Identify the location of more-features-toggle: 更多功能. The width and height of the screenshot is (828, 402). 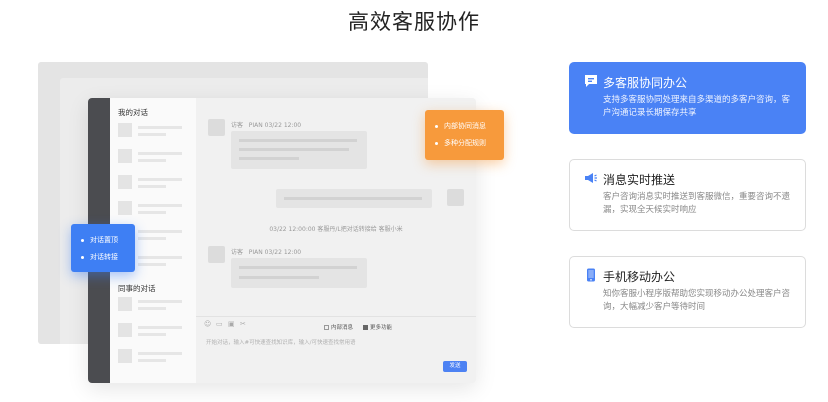
(377, 327).